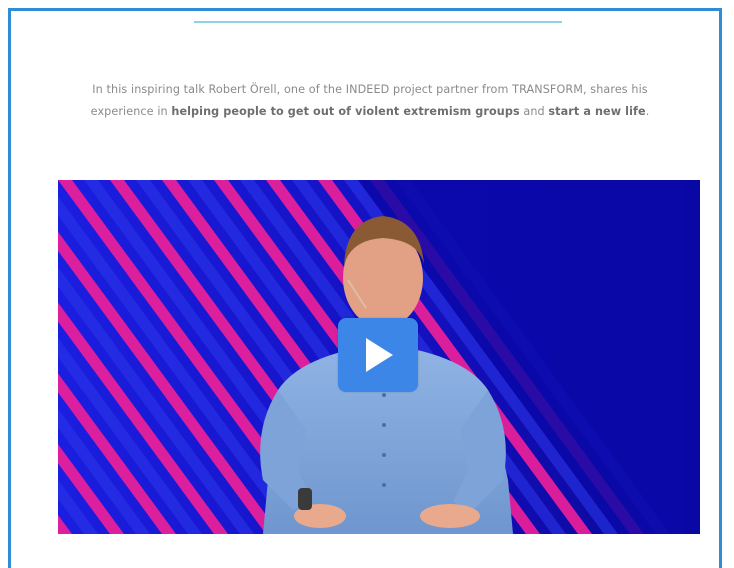 The width and height of the screenshot is (734, 568). Describe the element at coordinates (378, 22) in the screenshot. I see `top-divider` at that location.